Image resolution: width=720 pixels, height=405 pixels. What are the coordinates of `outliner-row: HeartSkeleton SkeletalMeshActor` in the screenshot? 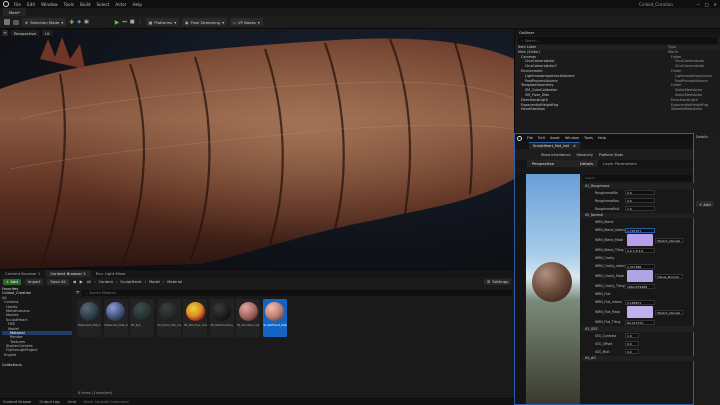 It's located at (617, 109).